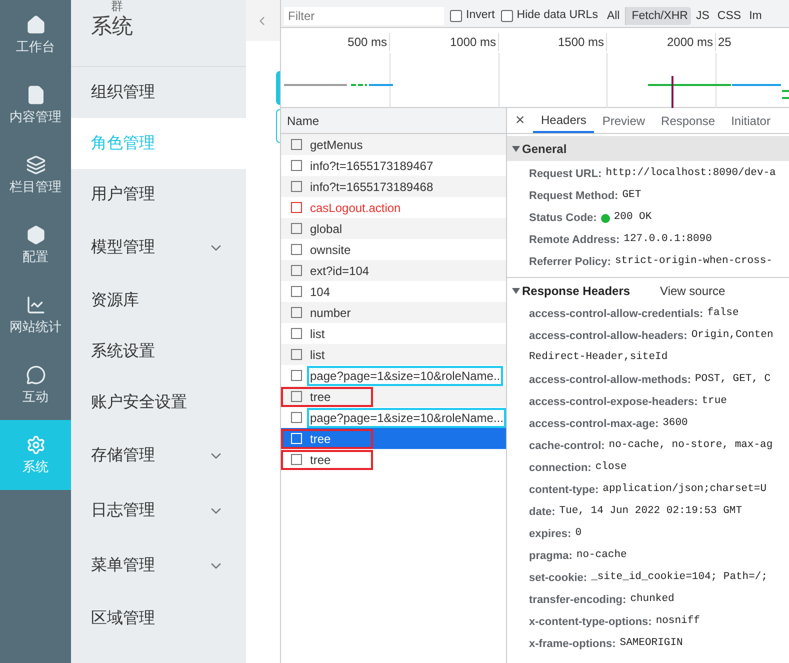 Image resolution: width=789 pixels, height=663 pixels. Describe the element at coordinates (608, 336) in the screenshot. I see `header-name: access-control-allow-headers:` at that location.